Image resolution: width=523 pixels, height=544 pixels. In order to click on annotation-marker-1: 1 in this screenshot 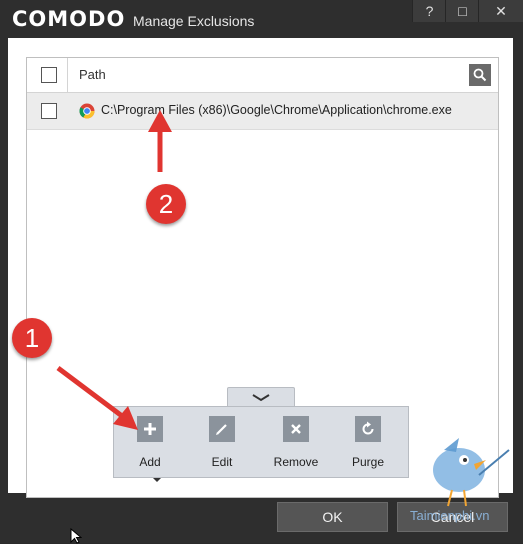, I will do `click(32, 338)`.